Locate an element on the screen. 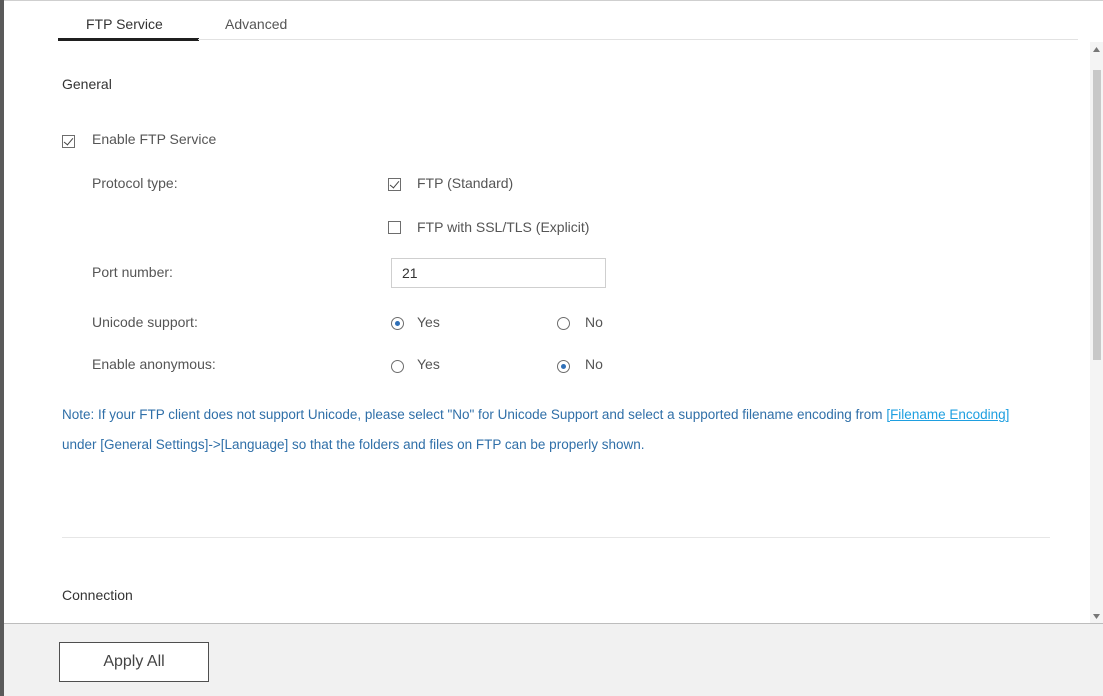 The height and width of the screenshot is (696, 1103). scrollbar-thumb is located at coordinates (1097, 215).